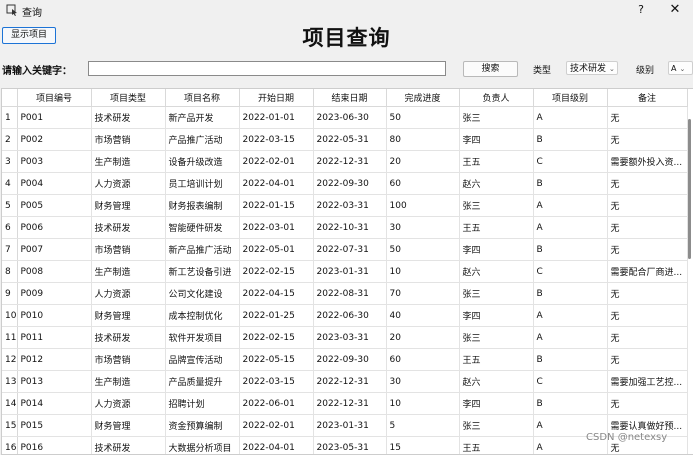  What do you see at coordinates (54, 403) in the screenshot?
I see `cell-project-id: P014` at bounding box center [54, 403].